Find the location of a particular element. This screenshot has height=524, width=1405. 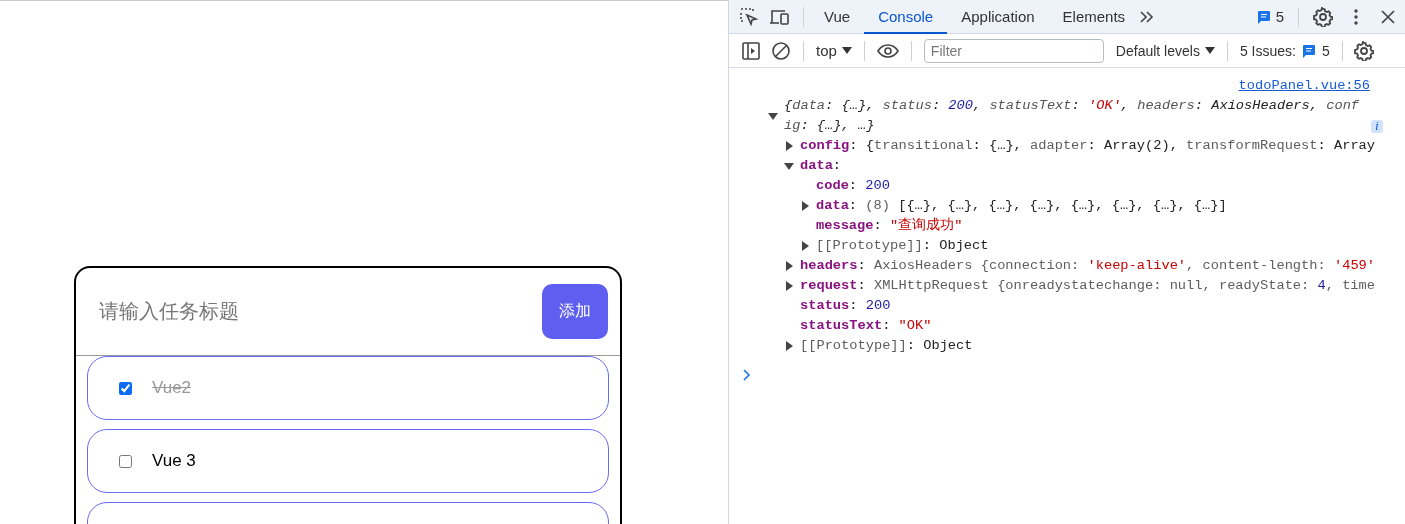

todo-title: Vue 3 is located at coordinates (174, 461).